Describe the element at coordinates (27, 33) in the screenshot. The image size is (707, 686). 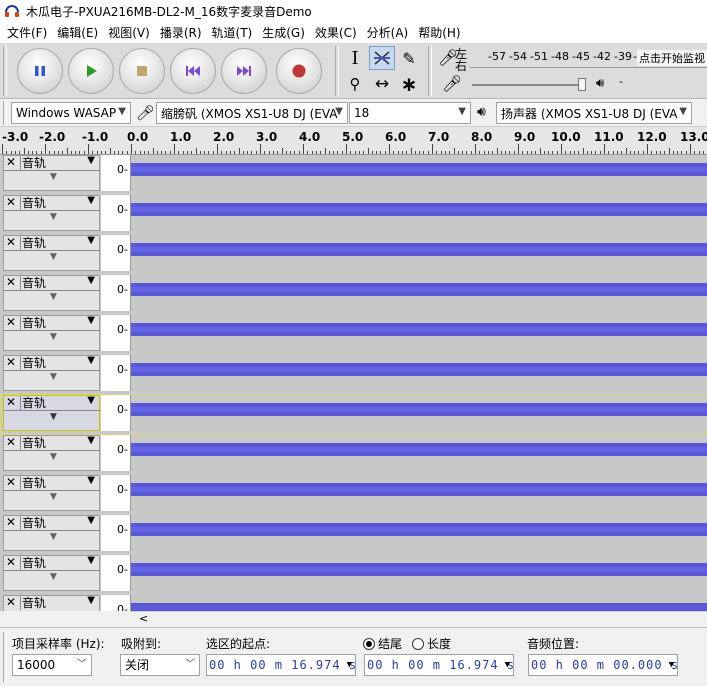
I see `menu-file: 文件(F)` at that location.